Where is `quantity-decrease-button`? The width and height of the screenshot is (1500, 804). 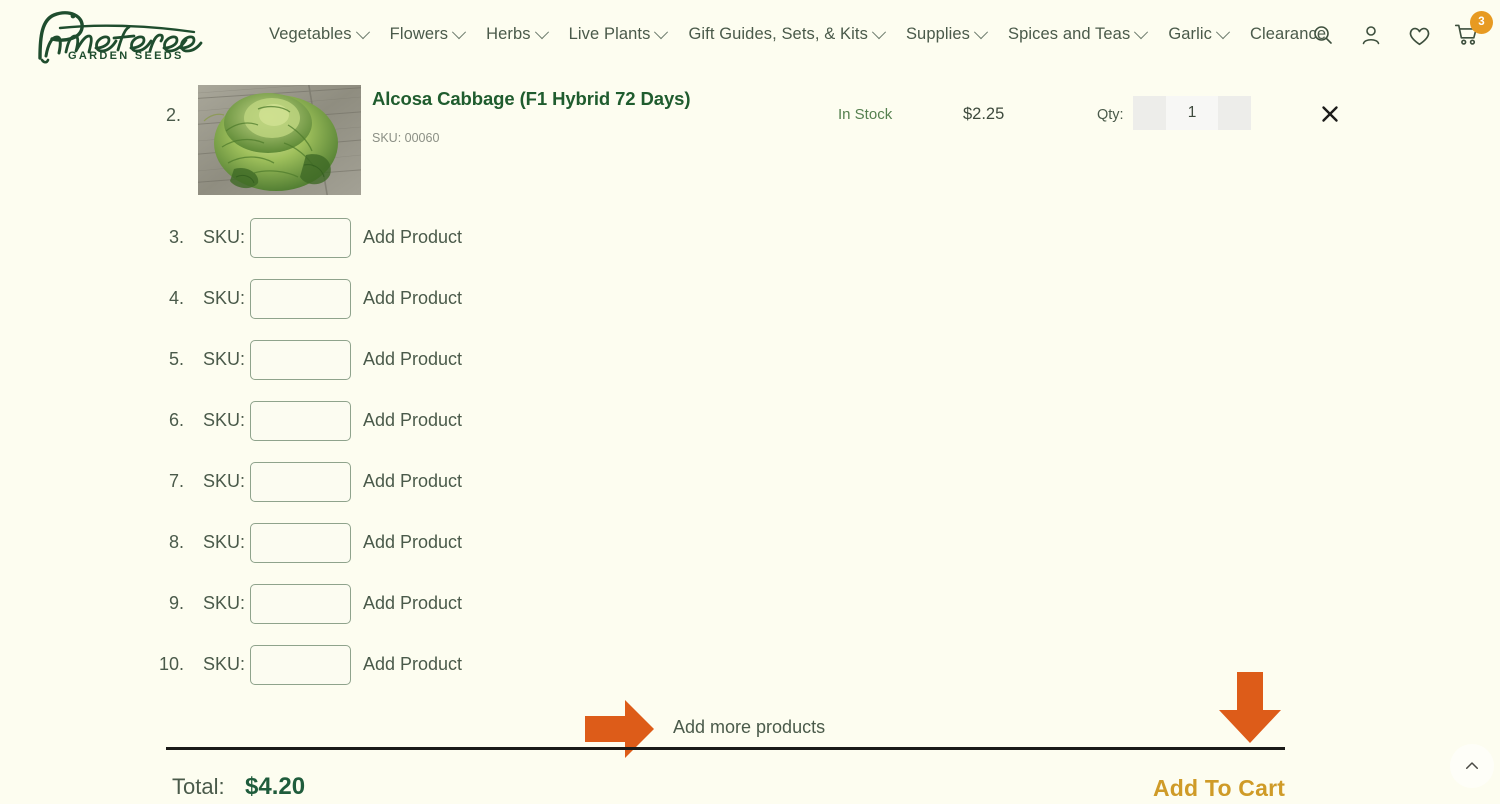 quantity-decrease-button is located at coordinates (1149, 113).